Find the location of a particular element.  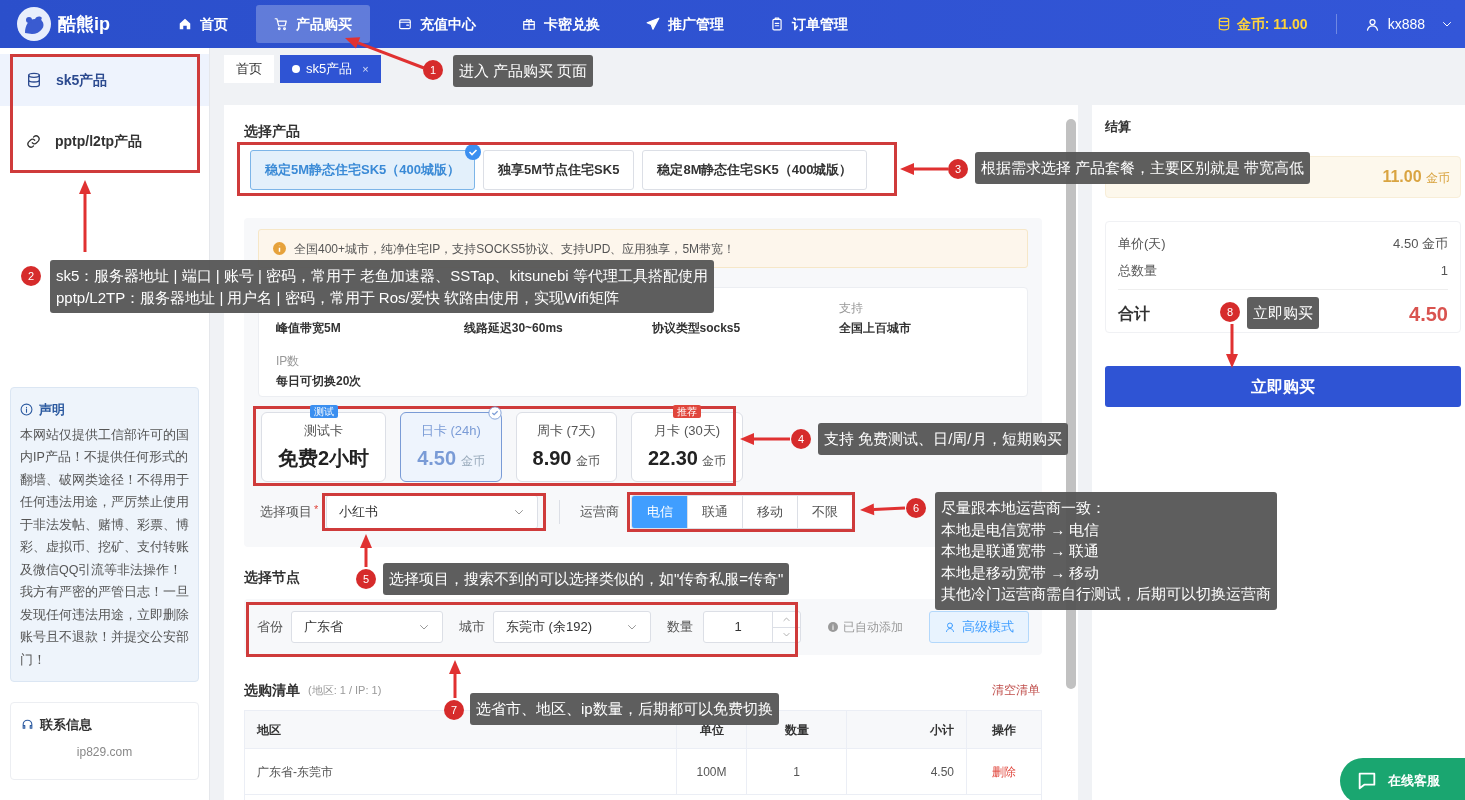

plan-name: 日卡 (24h) is located at coordinates (450, 431).